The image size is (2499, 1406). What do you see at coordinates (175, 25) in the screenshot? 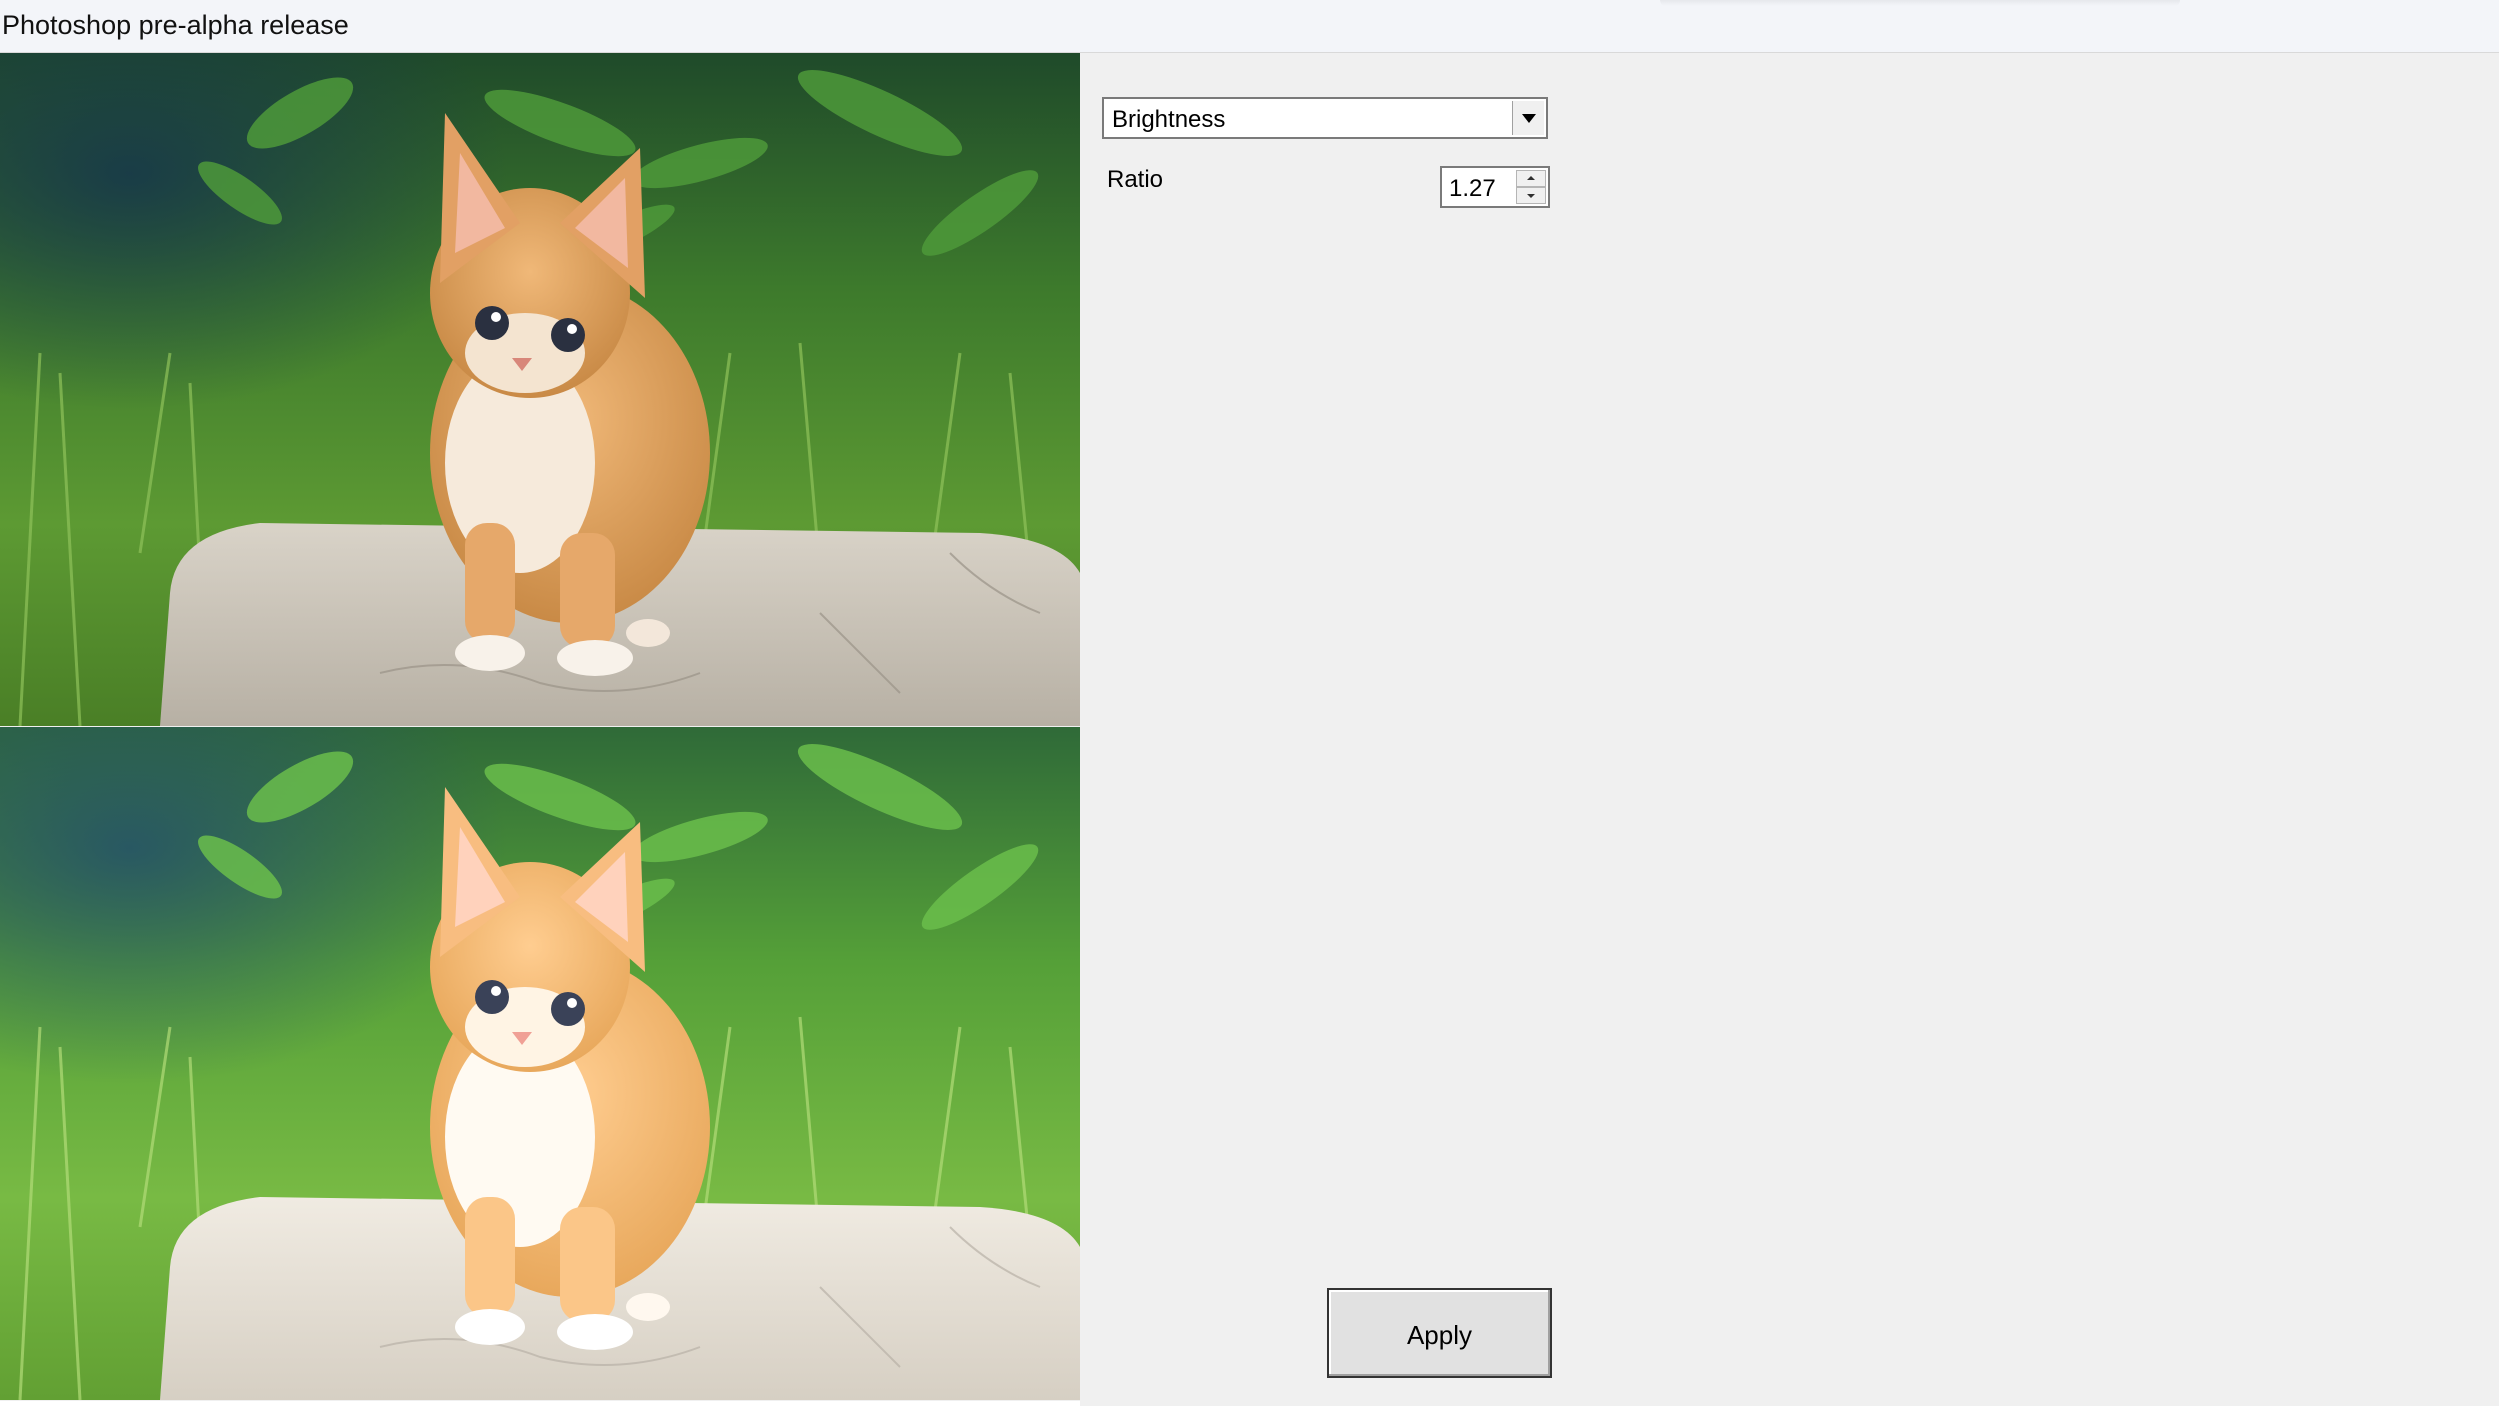
I see `window-title: Photoshop pre-alpha release` at bounding box center [175, 25].